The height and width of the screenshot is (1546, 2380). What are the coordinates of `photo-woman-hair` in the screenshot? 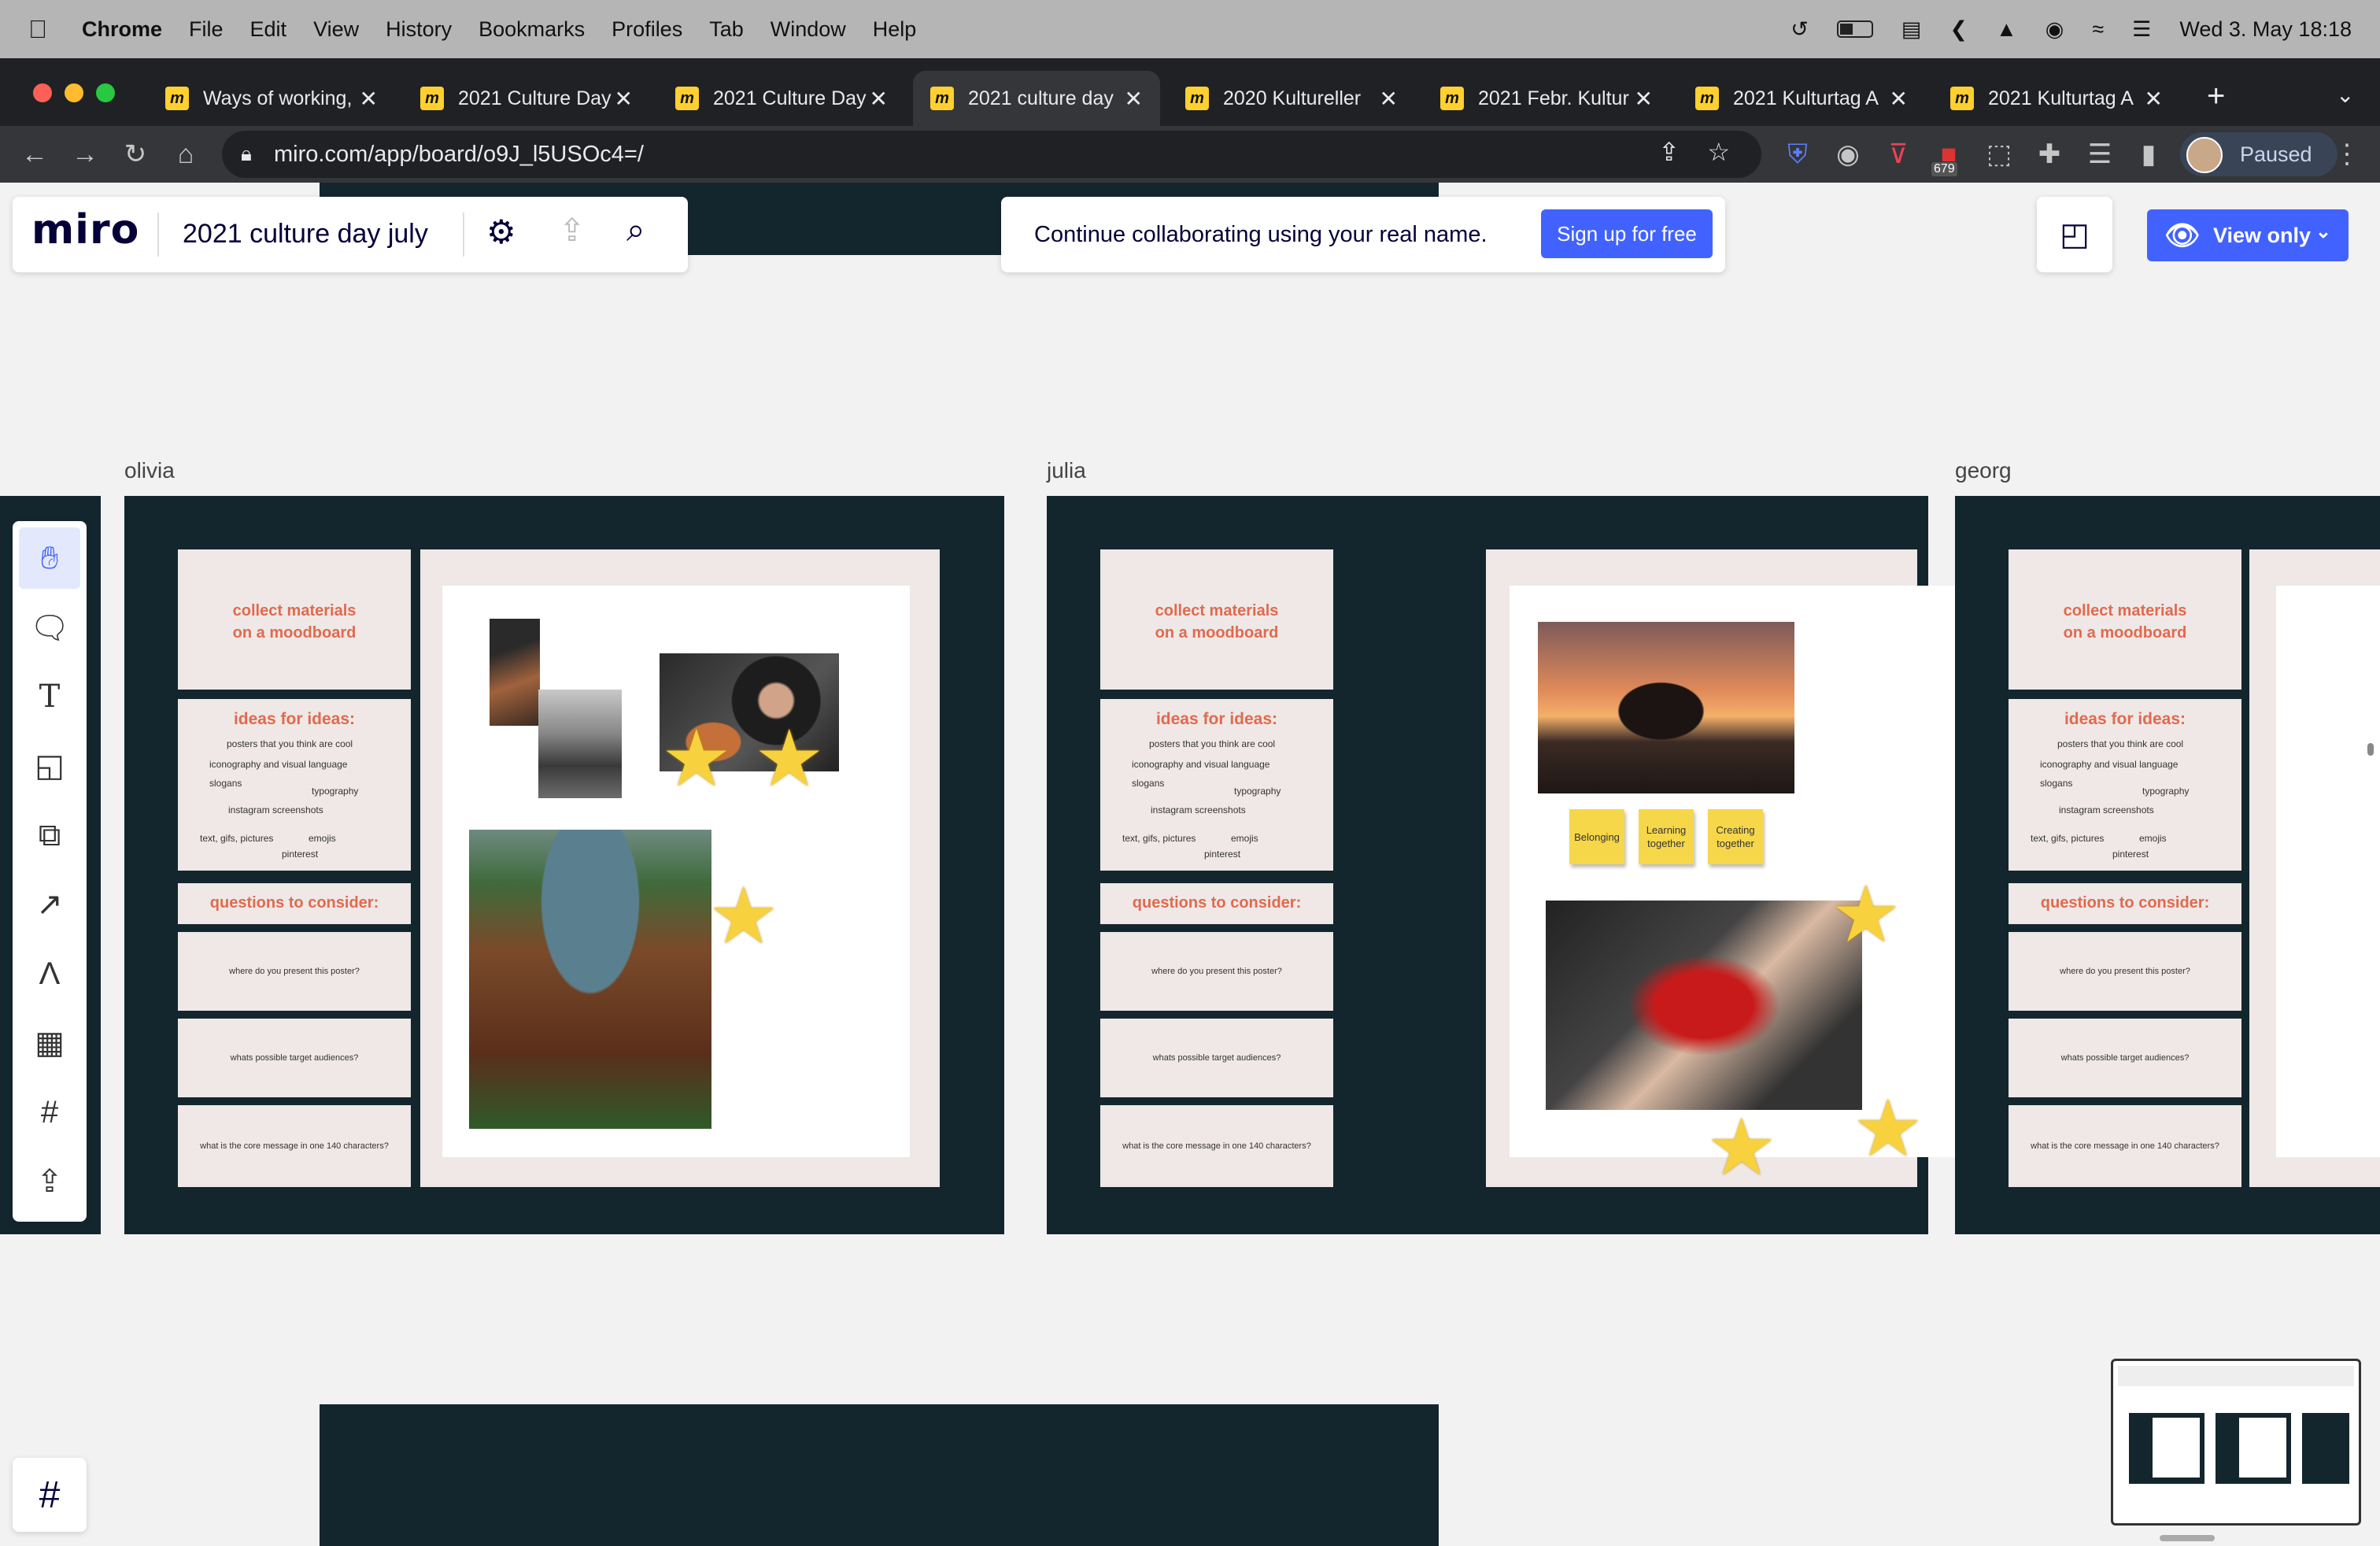 It's located at (515, 672).